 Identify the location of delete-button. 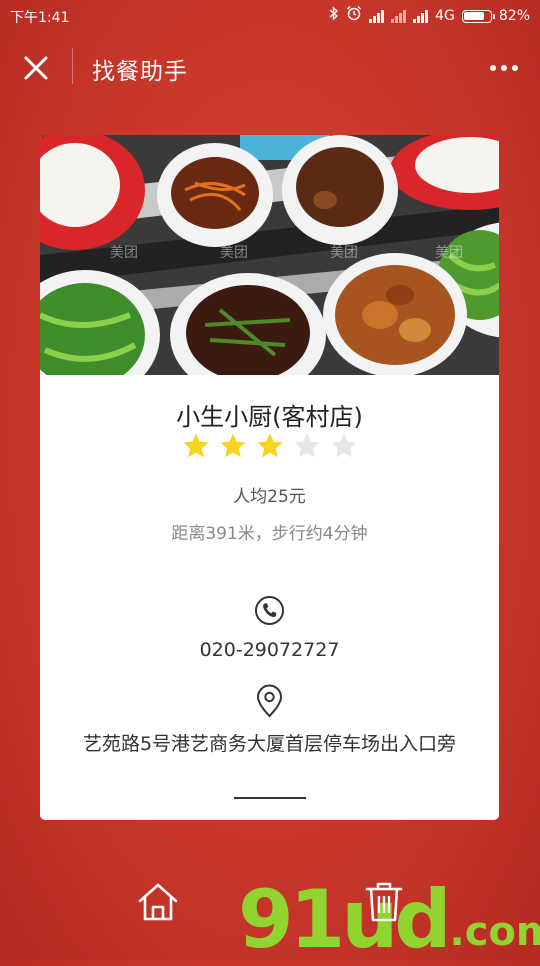
(384, 902).